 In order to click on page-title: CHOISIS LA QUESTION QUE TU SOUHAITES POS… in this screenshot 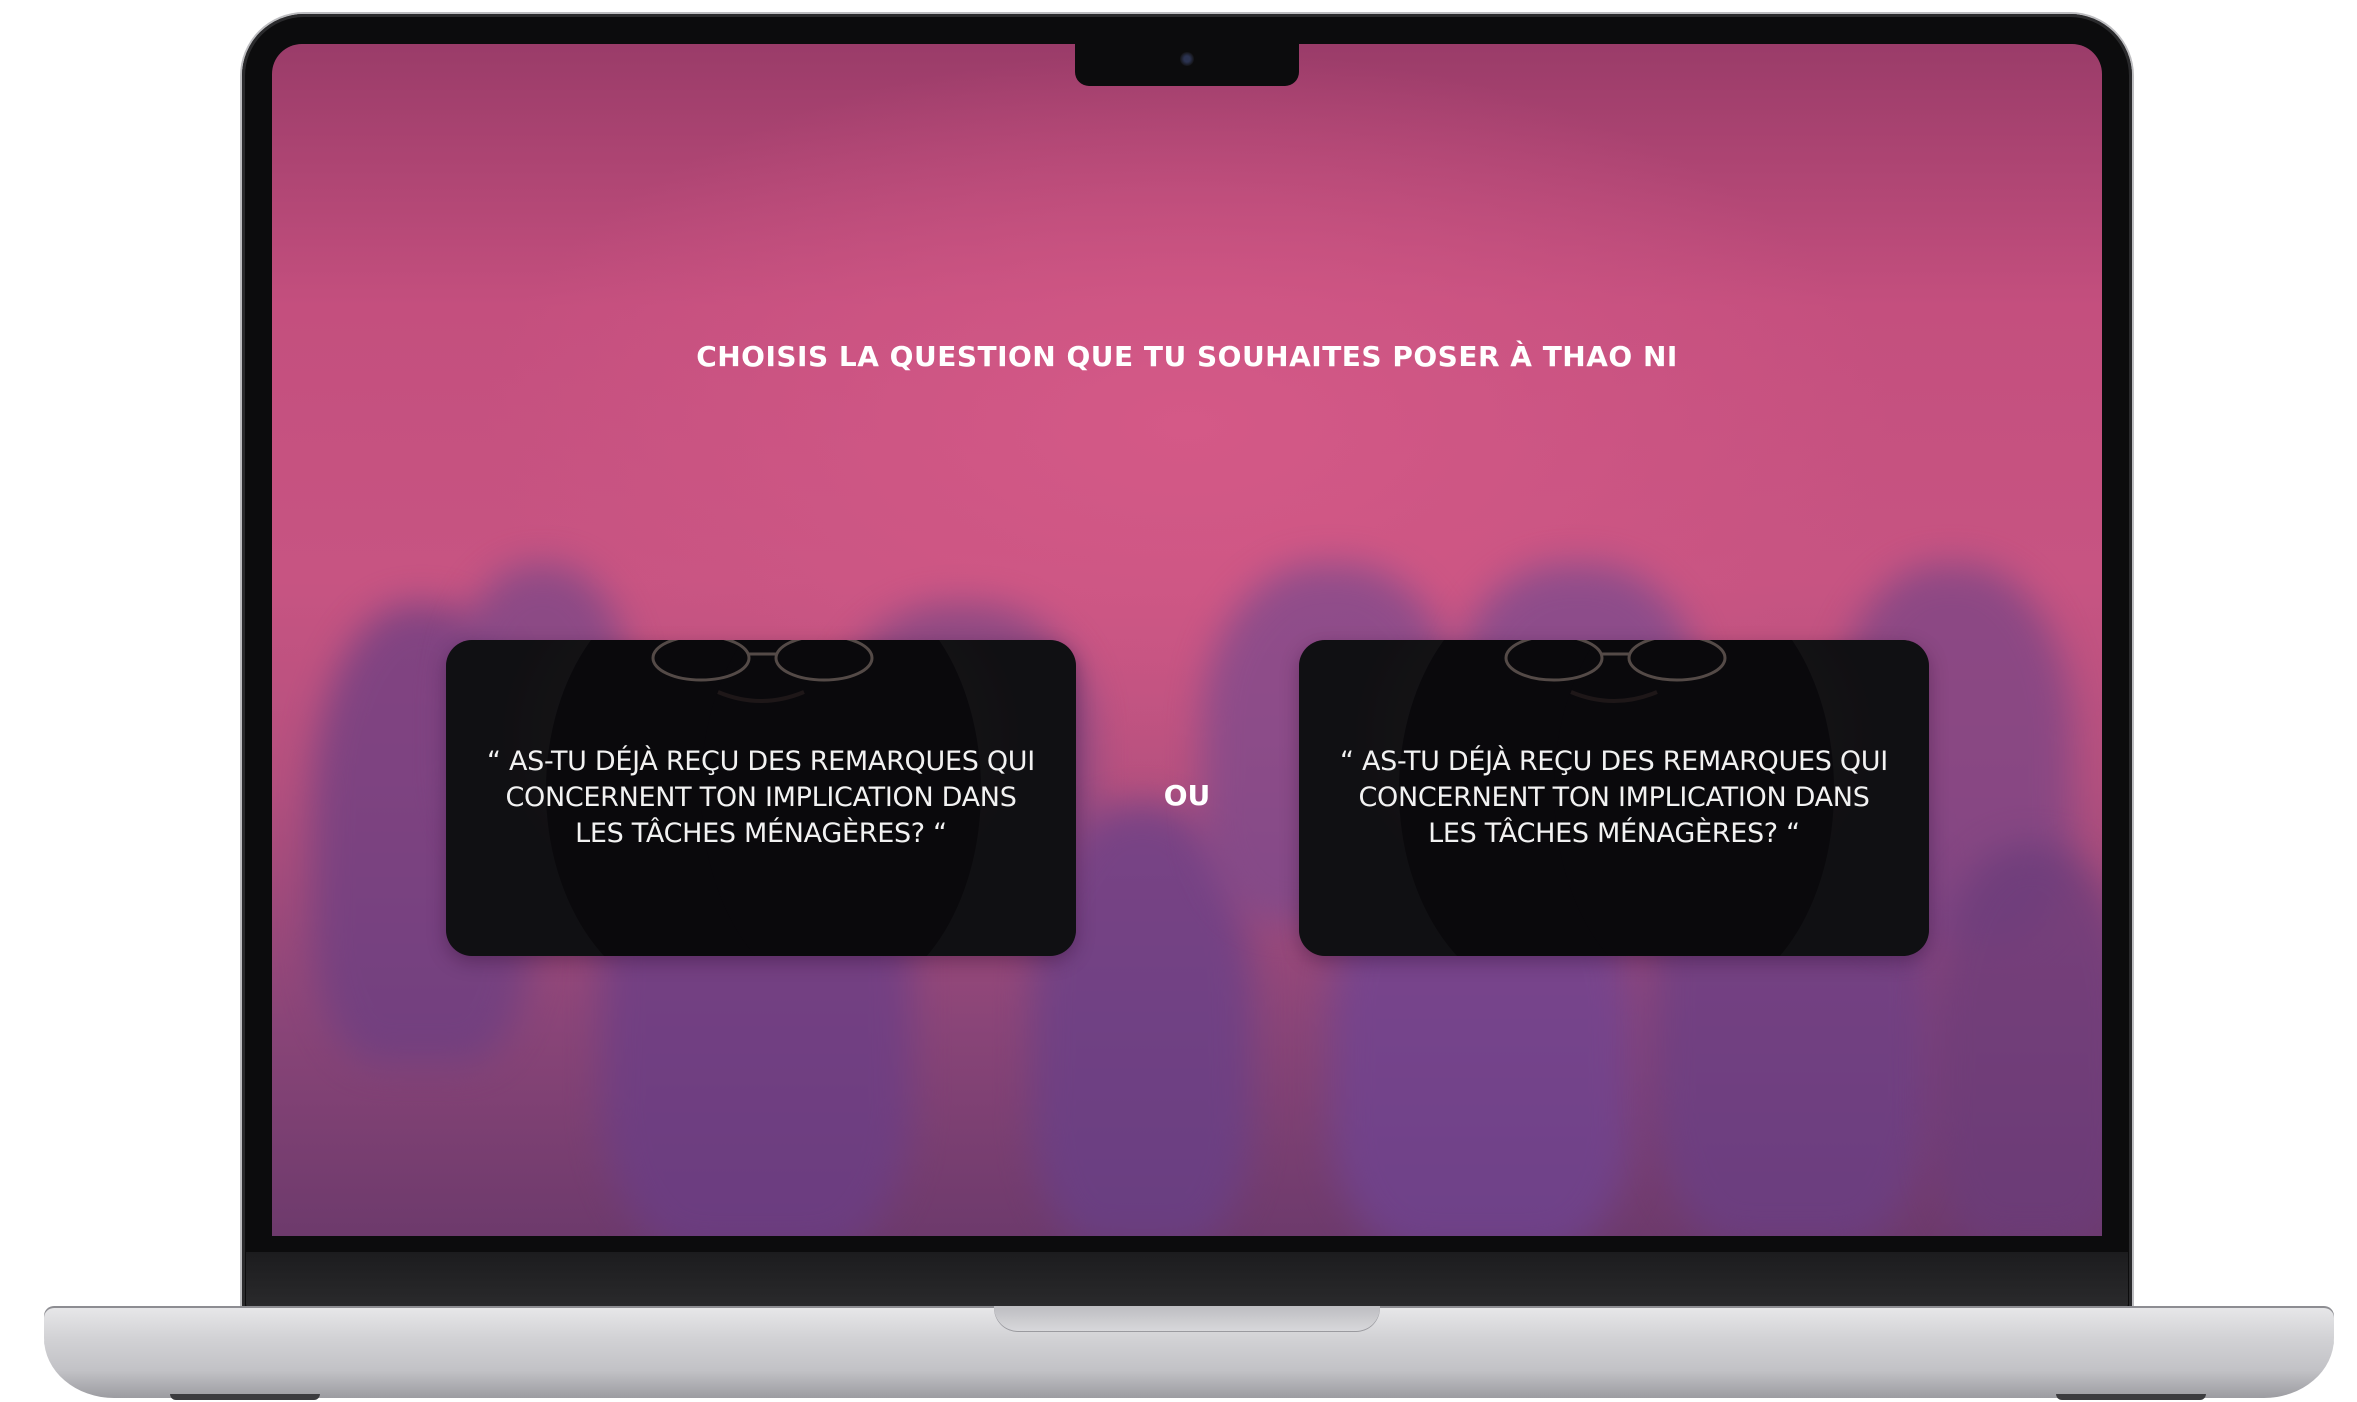, I will do `click(1187, 356)`.